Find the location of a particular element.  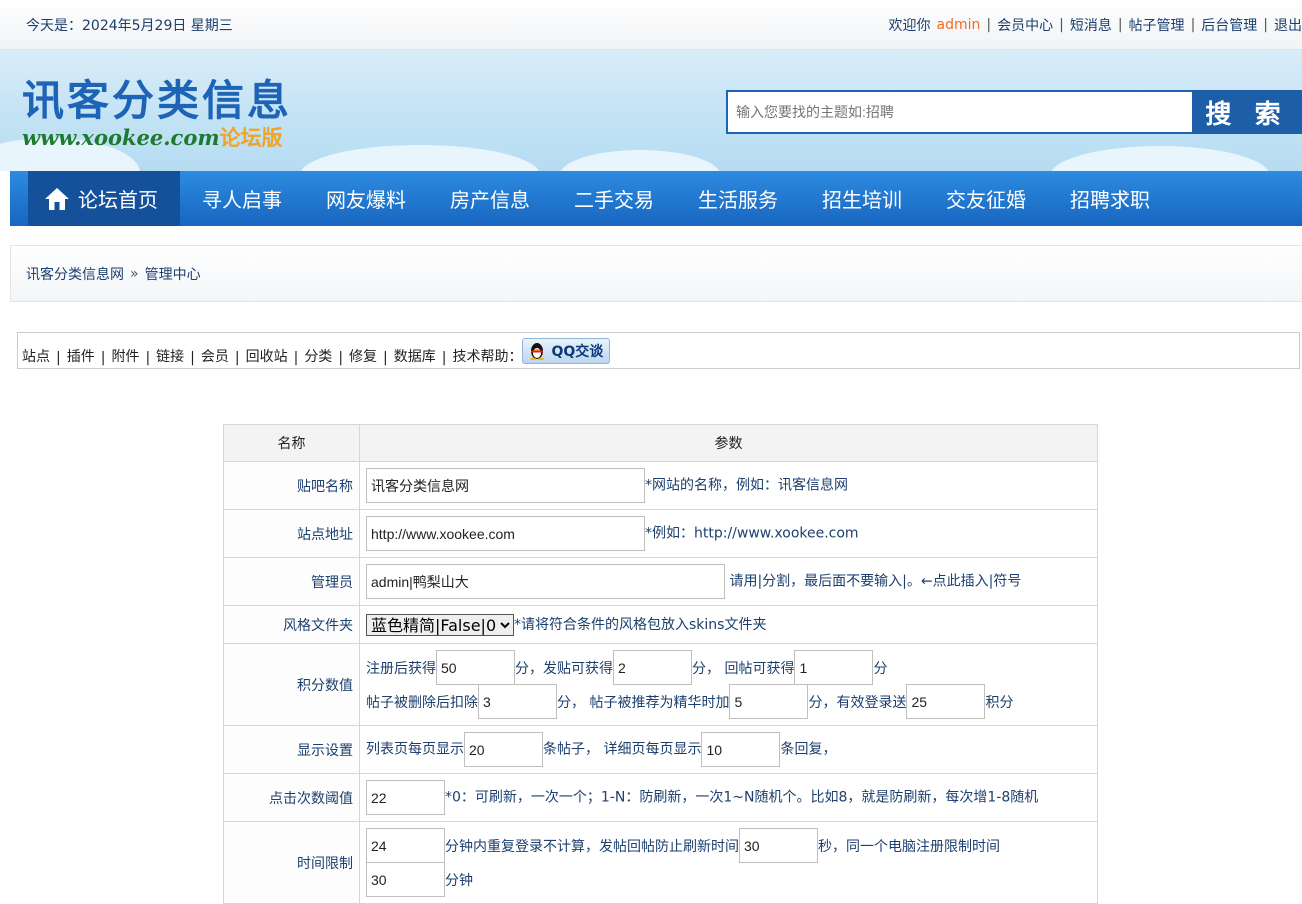

qq-chat-button: QQ交谈 is located at coordinates (566, 351).